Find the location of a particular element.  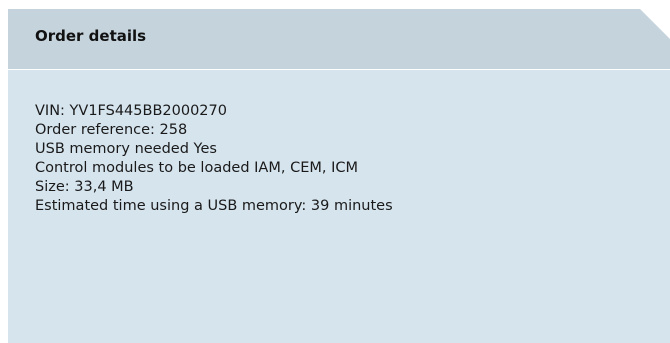

panel-title: Order details is located at coordinates (91, 36).